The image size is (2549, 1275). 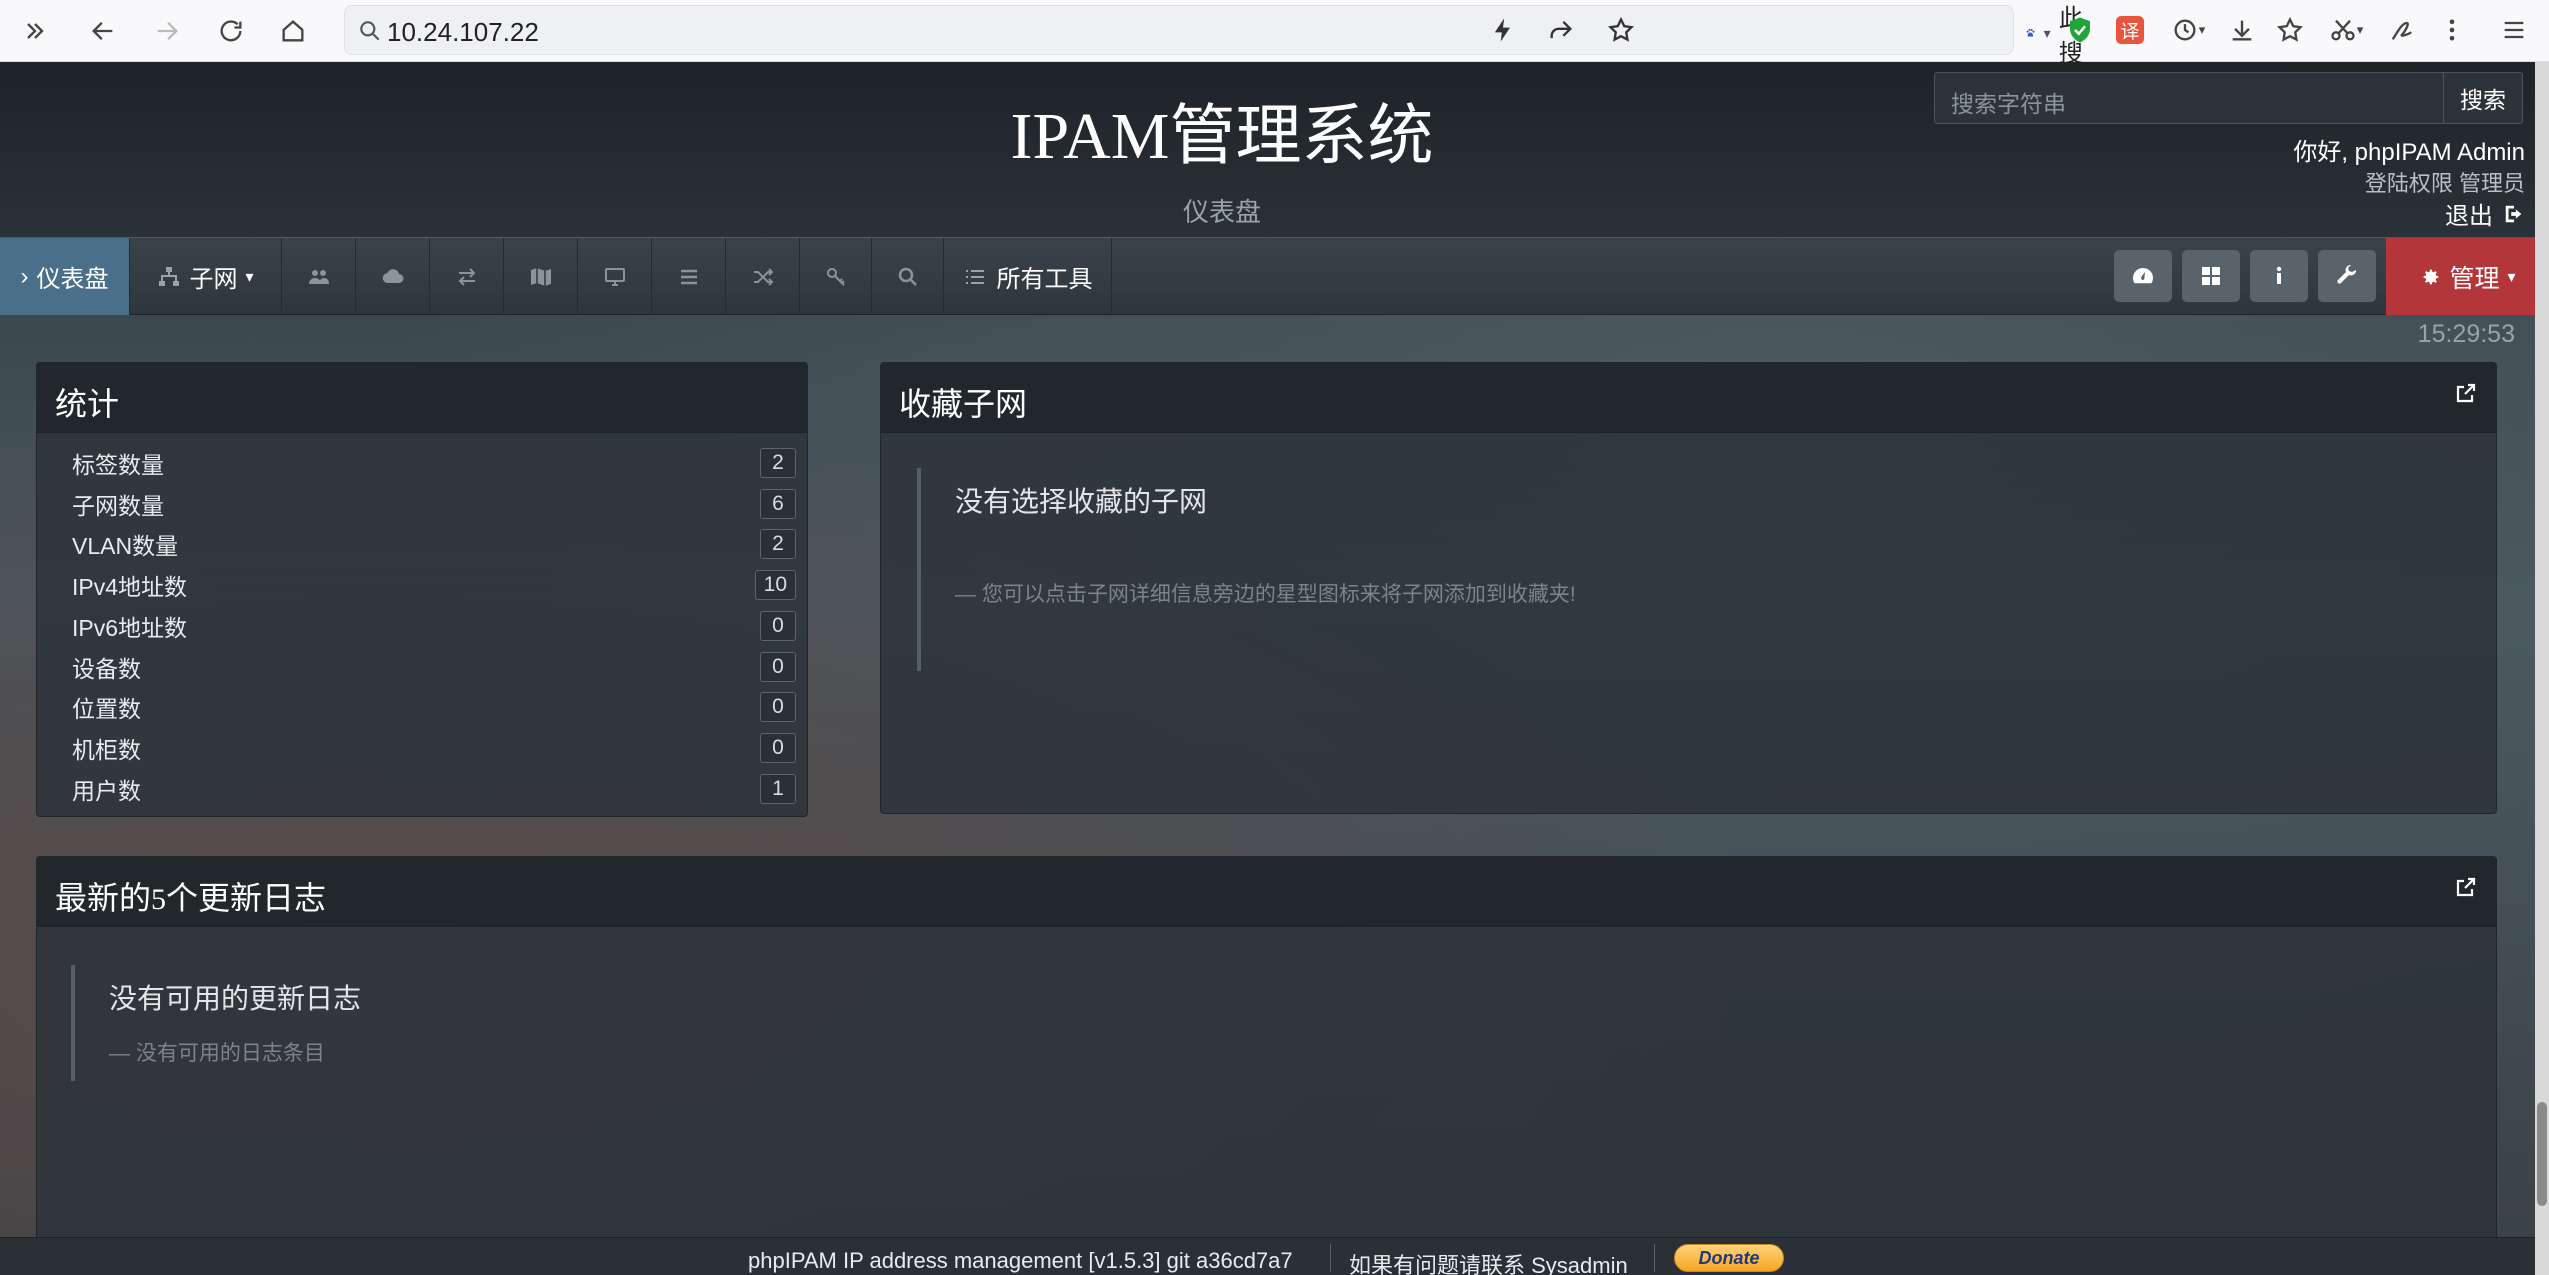 I want to click on admin-menu: 管理 ▾, so click(x=2467, y=276).